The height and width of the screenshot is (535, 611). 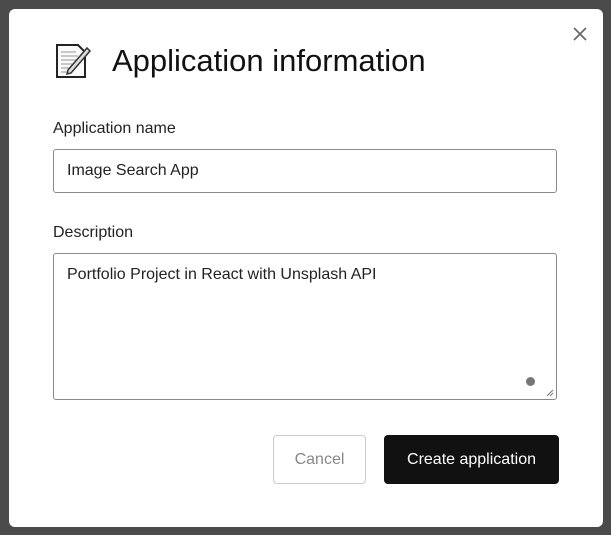 I want to click on application-name-input: Image Search App, so click(x=305, y=171).